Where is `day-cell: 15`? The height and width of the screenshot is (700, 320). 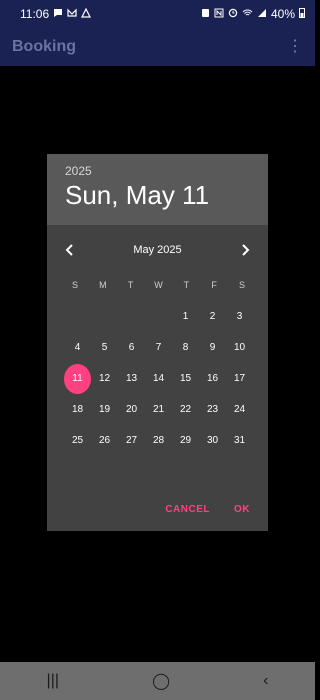 day-cell: 15 is located at coordinates (185, 378).